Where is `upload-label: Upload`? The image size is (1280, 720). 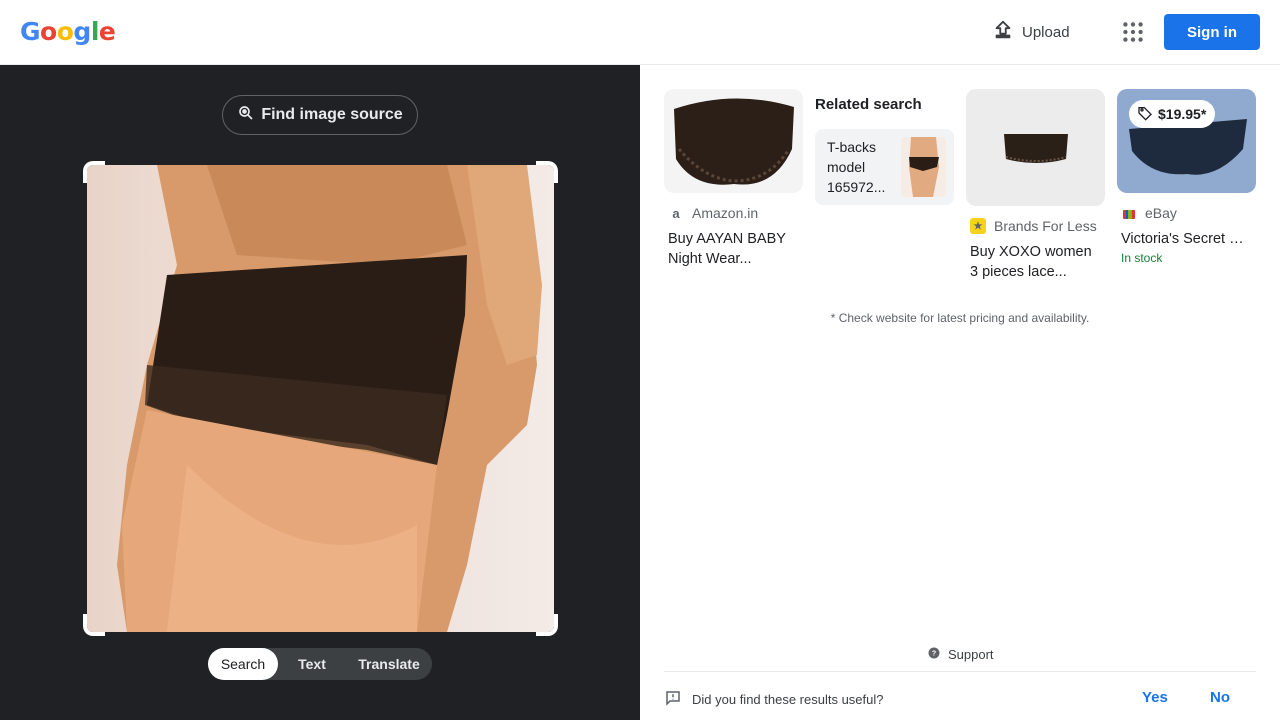
upload-label: Upload is located at coordinates (1046, 32).